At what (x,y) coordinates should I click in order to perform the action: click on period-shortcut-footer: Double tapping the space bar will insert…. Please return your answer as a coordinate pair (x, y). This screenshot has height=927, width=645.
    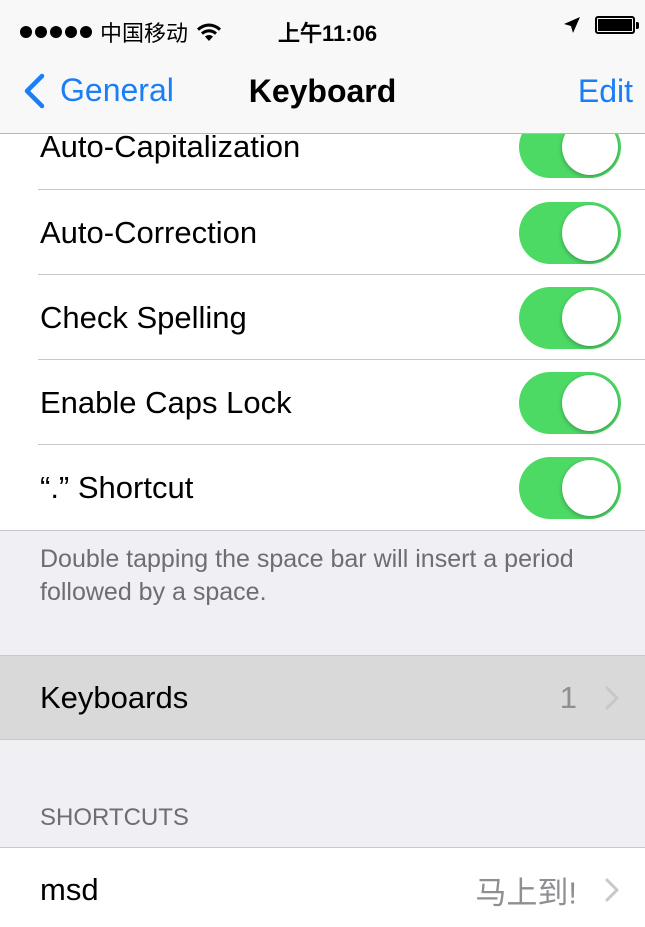
    Looking at the image, I should click on (307, 575).